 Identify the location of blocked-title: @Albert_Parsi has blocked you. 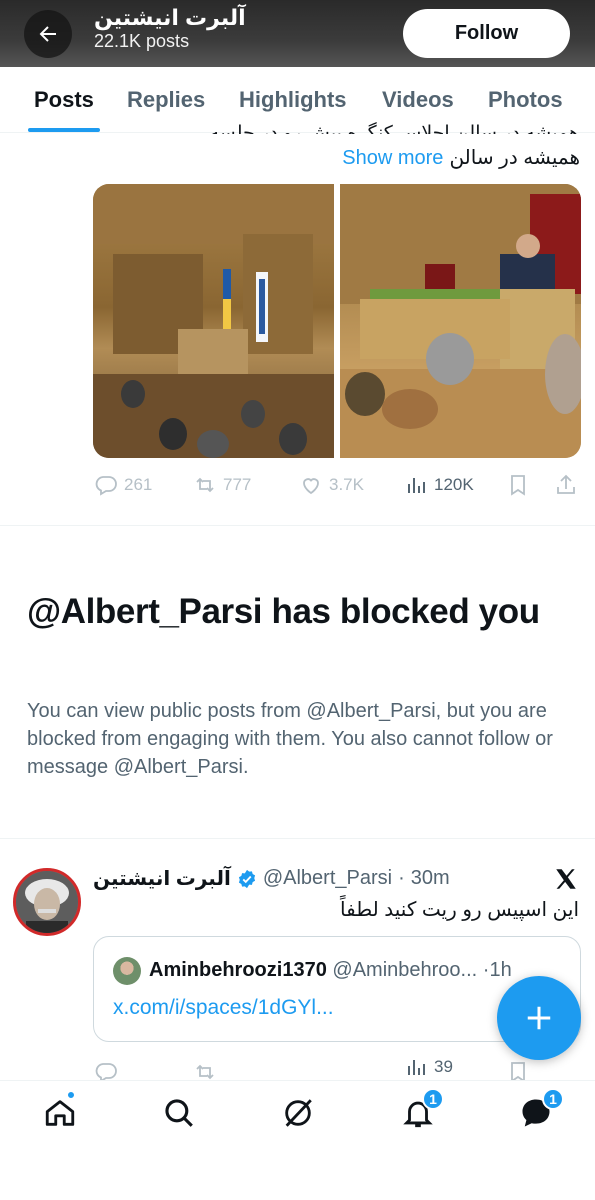
(283, 611).